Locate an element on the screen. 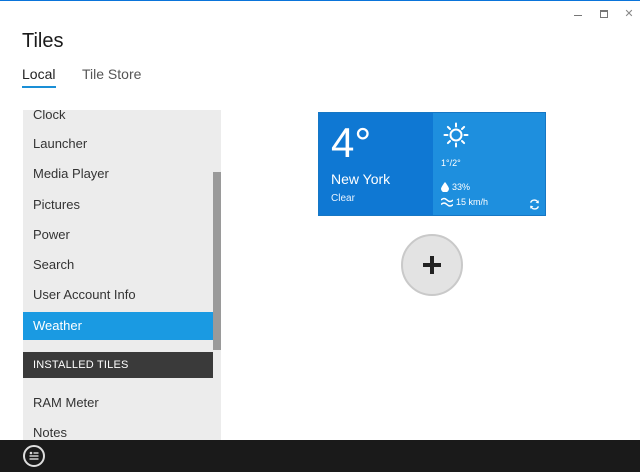 This screenshot has height=472, width=640. installed-tiles-header: INSTALLED TILES is located at coordinates (118, 365).